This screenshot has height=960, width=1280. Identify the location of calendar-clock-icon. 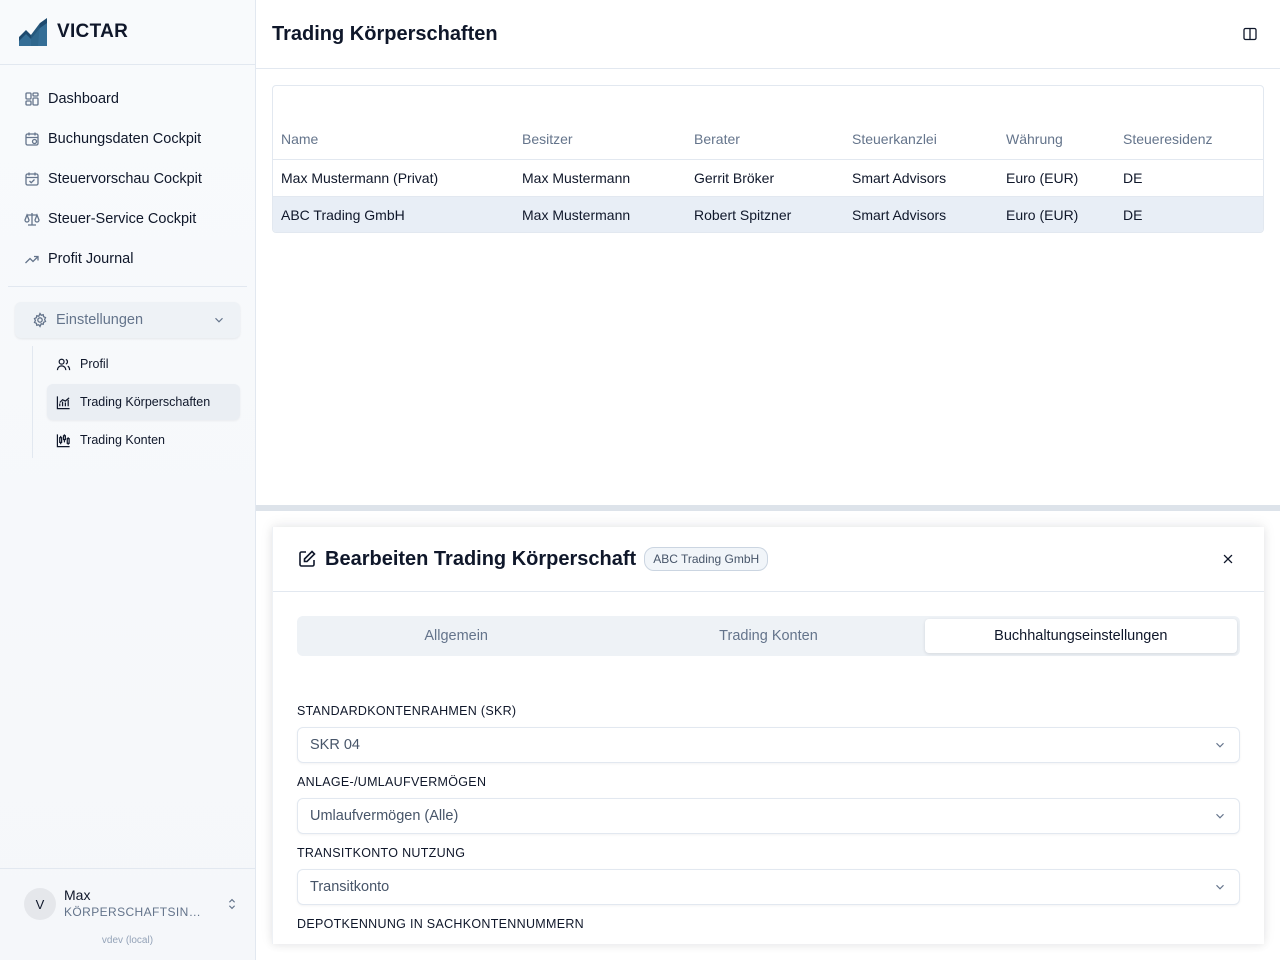
(32, 139).